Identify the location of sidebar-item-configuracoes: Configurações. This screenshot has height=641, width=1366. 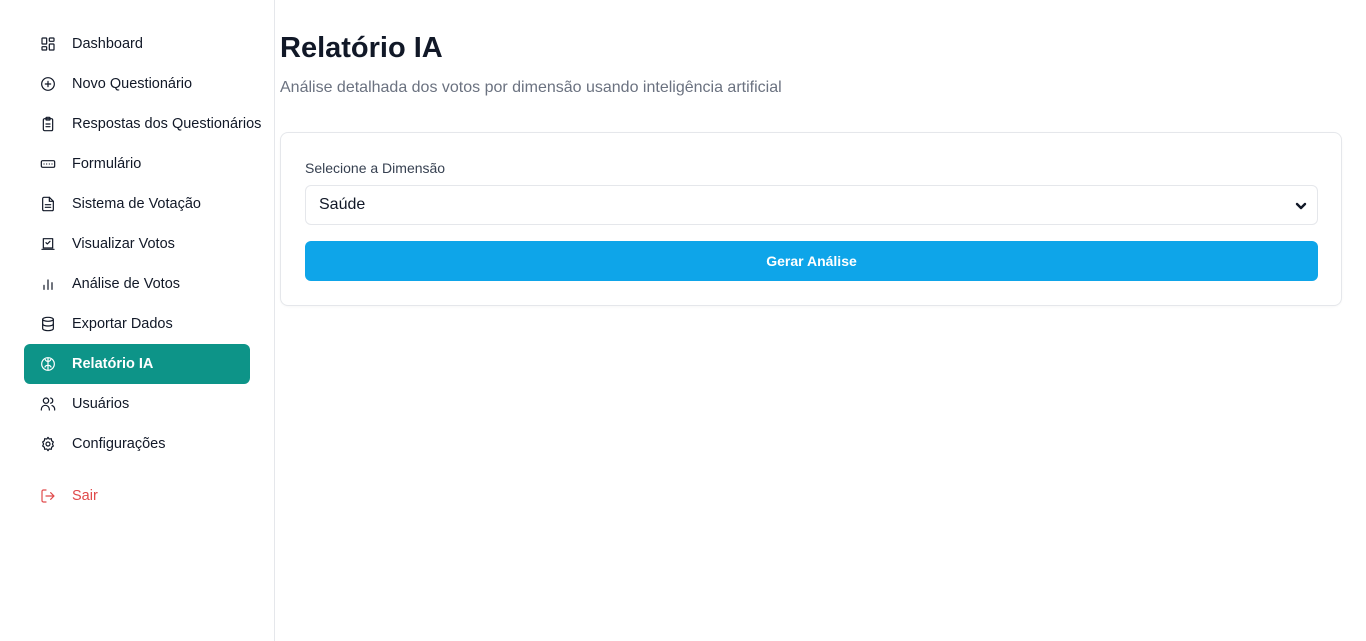
(137, 444).